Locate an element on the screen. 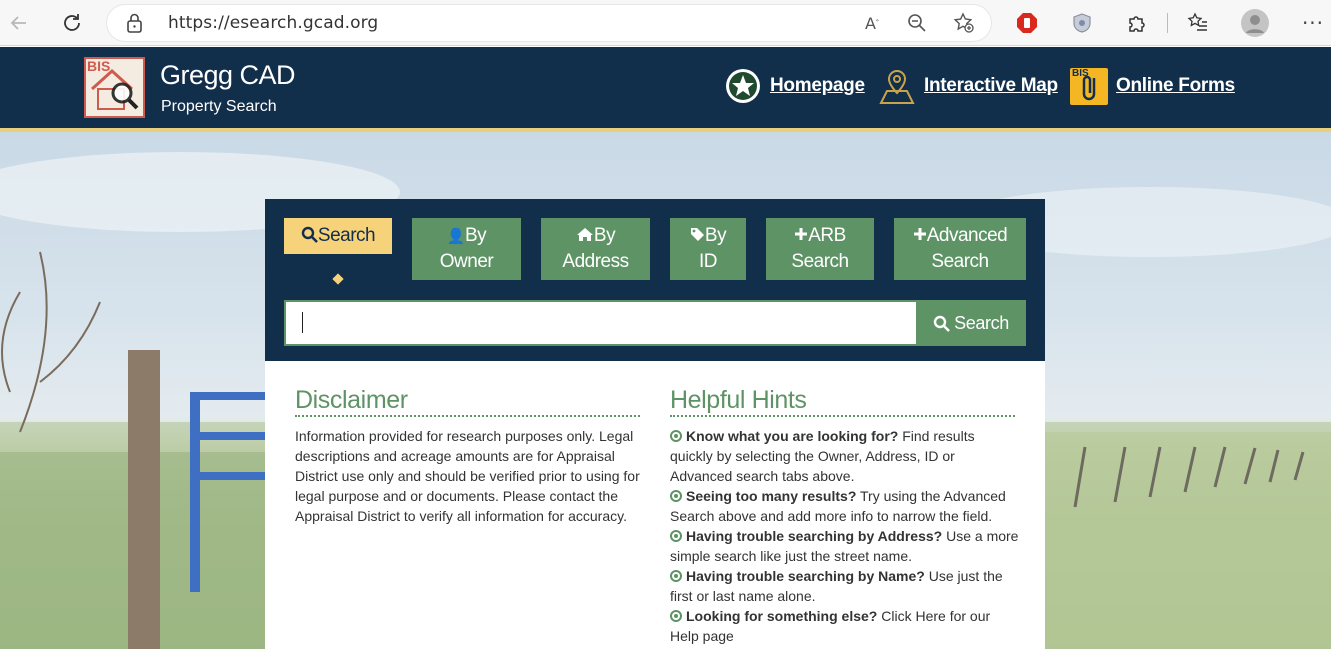  online-forms-icon: BIS is located at coordinates (1089, 86).